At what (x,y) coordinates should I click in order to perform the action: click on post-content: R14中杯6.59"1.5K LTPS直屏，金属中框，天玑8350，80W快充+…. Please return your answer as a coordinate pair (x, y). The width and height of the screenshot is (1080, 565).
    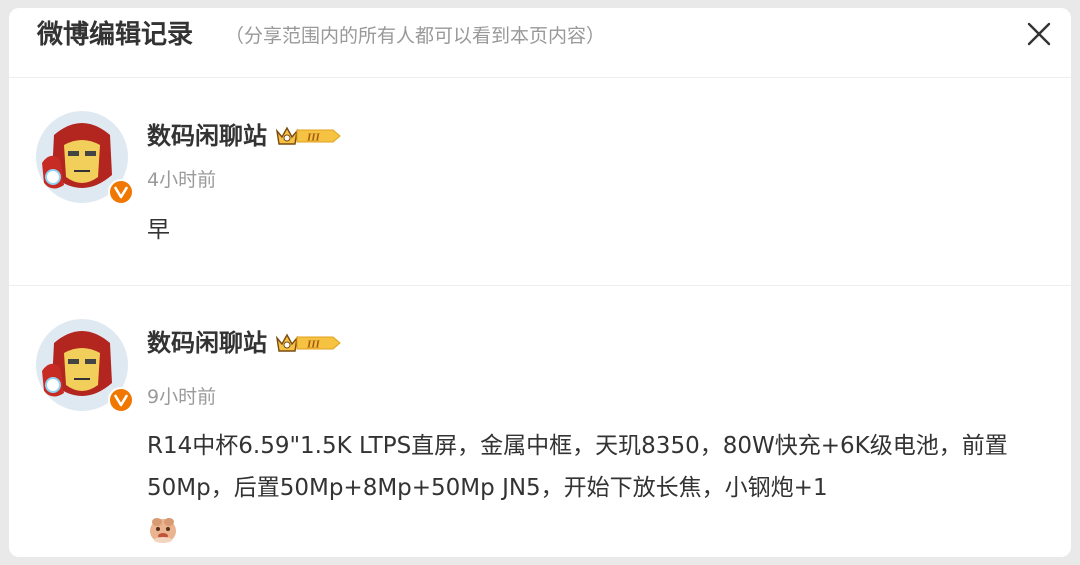
    Looking at the image, I should click on (577, 467).